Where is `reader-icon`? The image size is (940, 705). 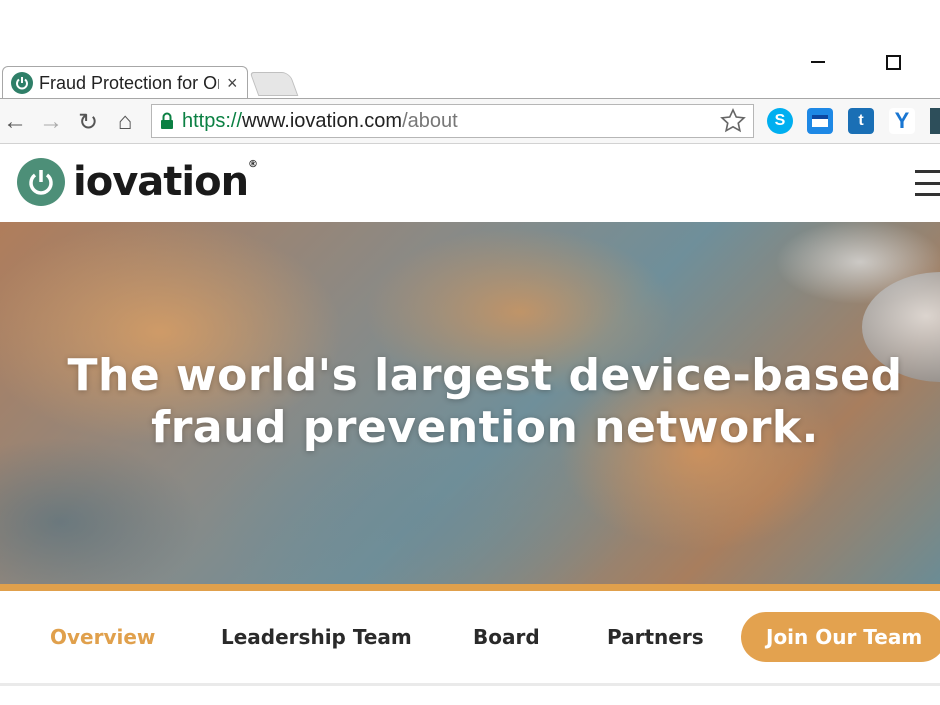 reader-icon is located at coordinates (820, 121).